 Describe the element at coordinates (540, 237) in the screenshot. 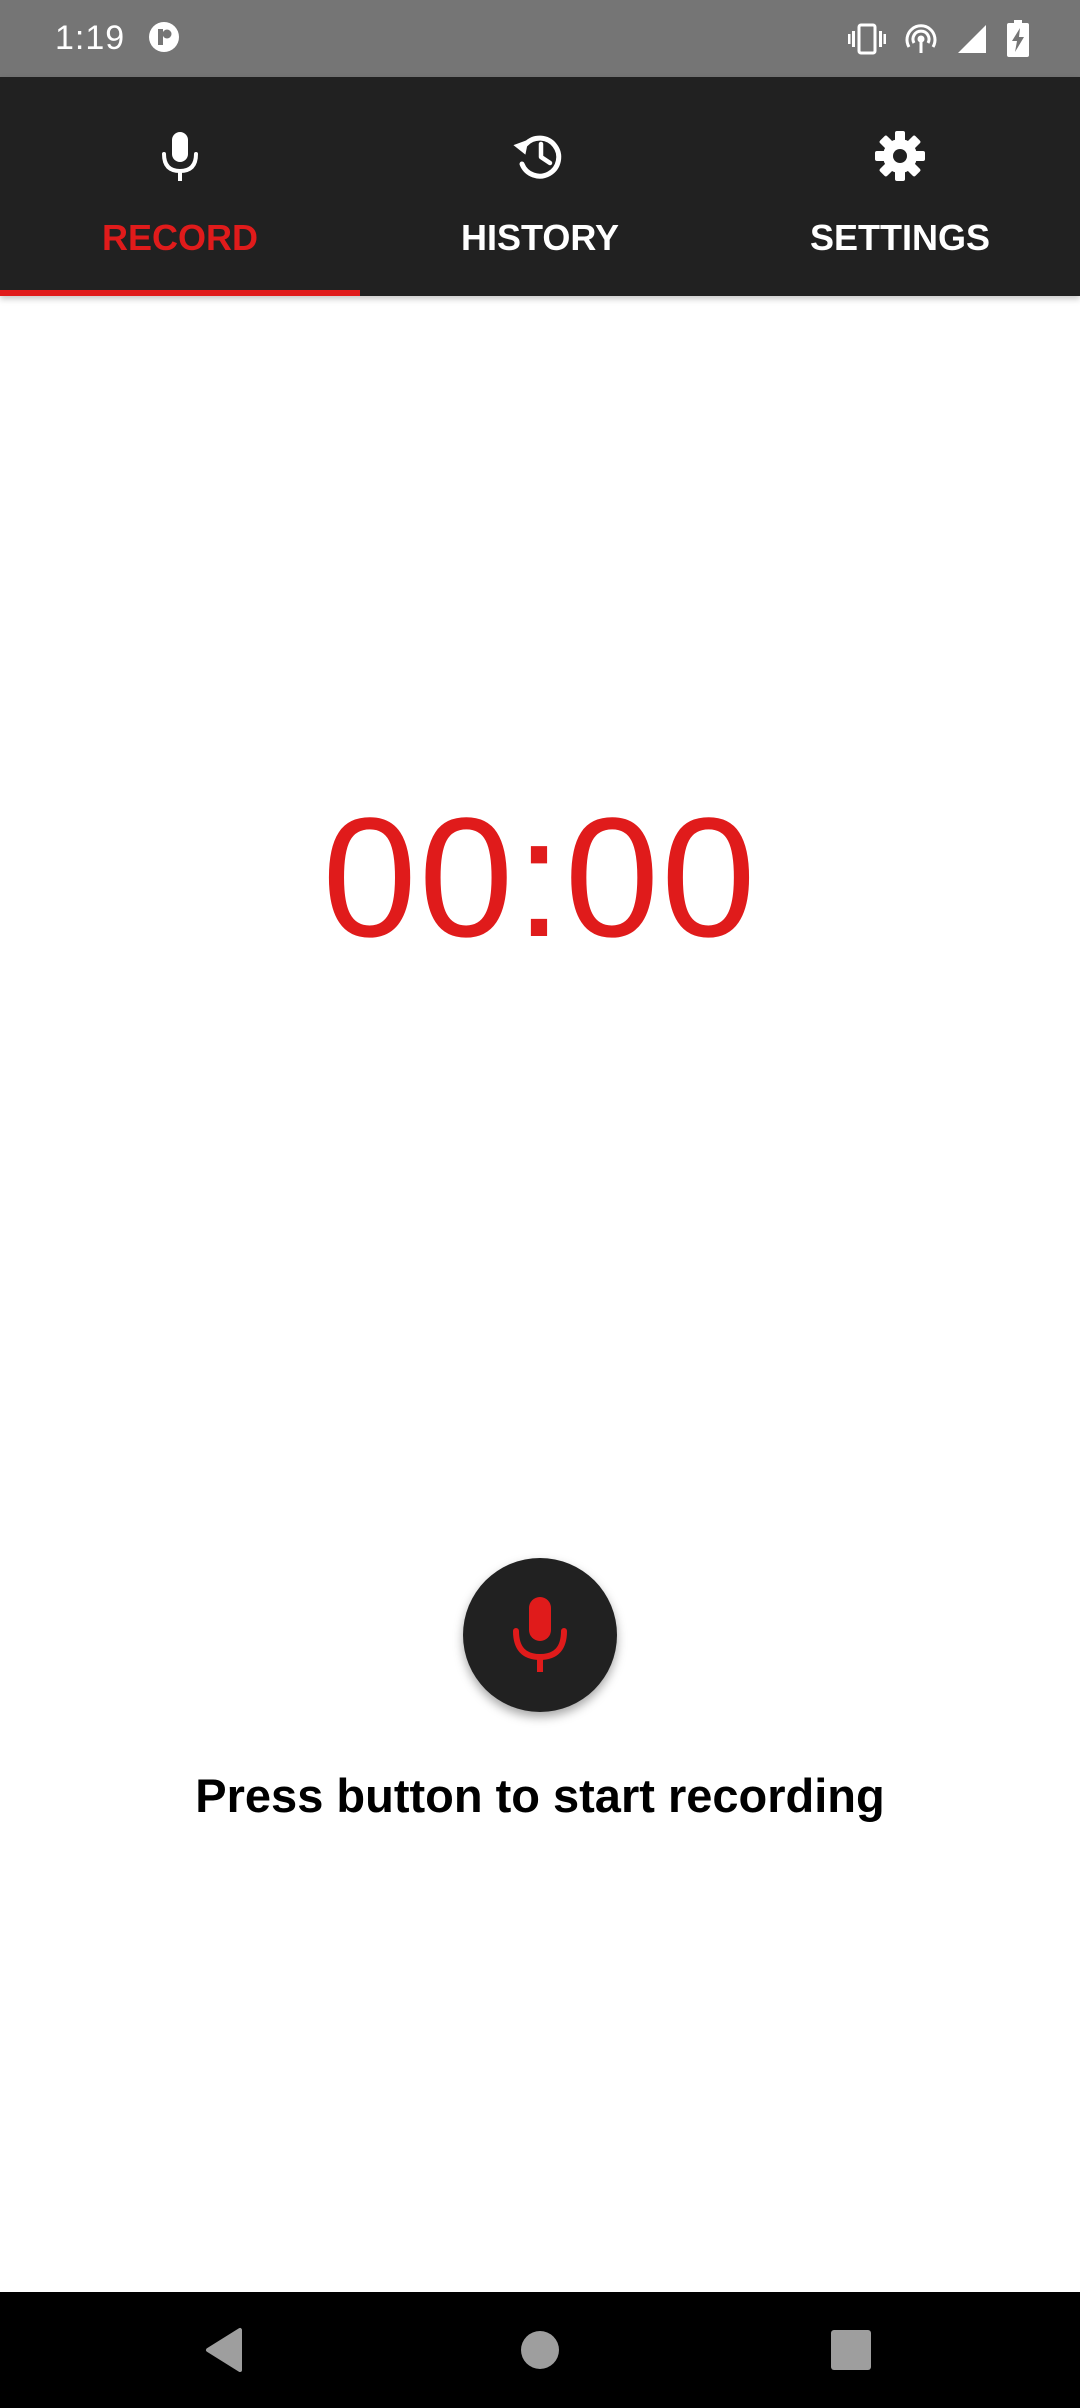

I see `tab-history-label: HISTORY` at that location.